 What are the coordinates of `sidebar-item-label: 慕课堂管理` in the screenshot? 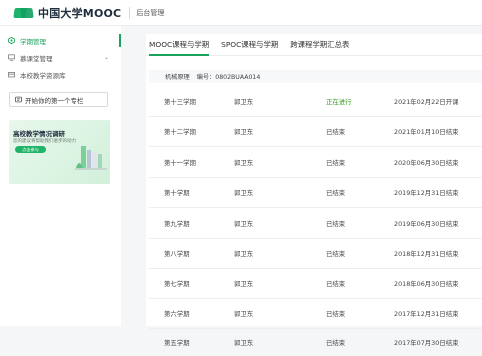 It's located at (36, 58).